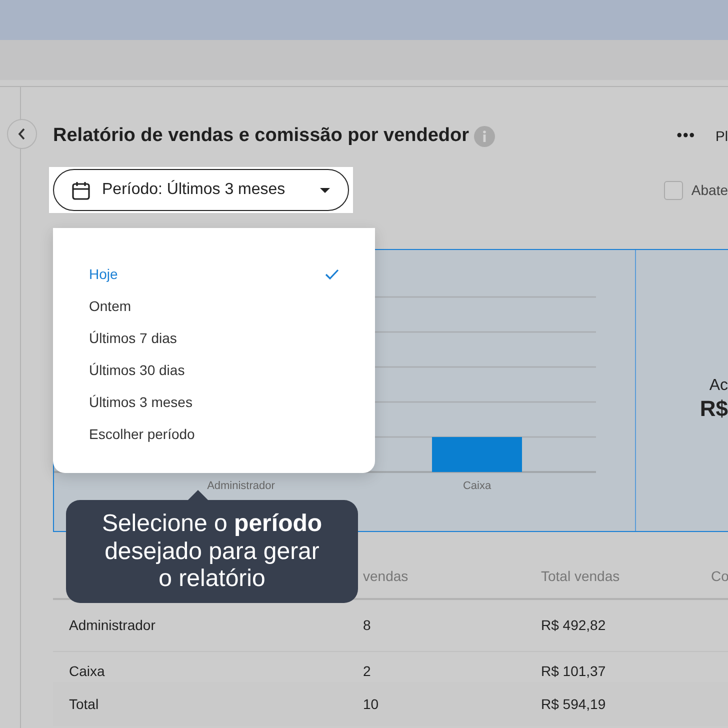  What do you see at coordinates (573, 704) in the screenshot?
I see `table-cell-text: R$ 594,19` at bounding box center [573, 704].